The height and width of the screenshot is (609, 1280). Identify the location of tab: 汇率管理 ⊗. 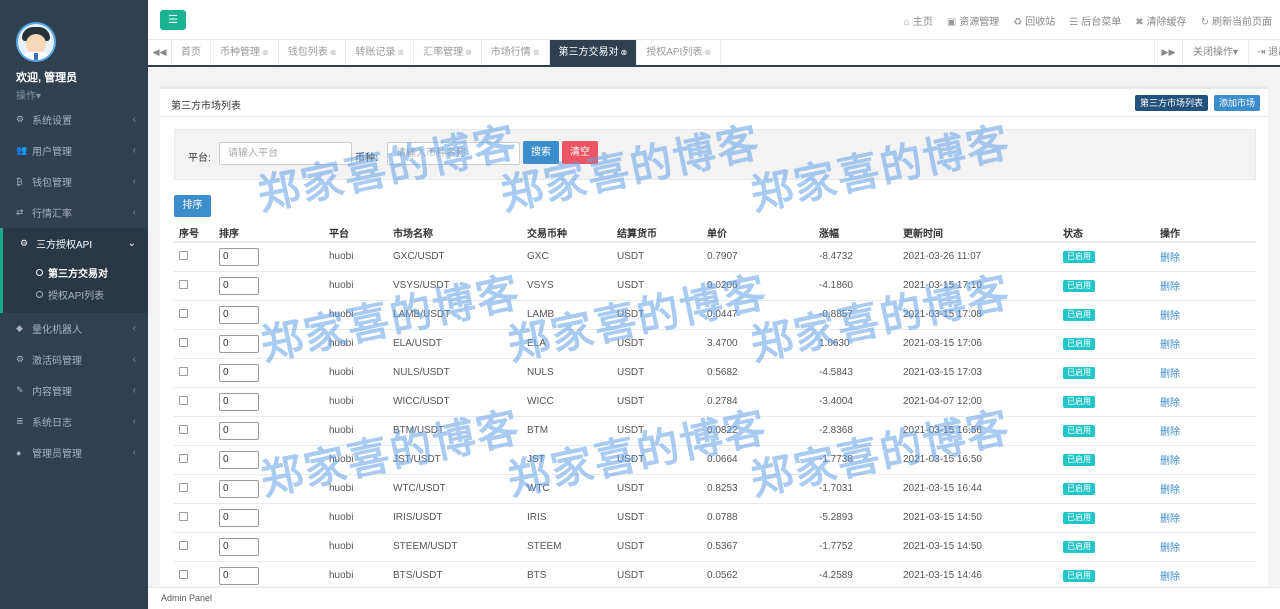
(448, 52).